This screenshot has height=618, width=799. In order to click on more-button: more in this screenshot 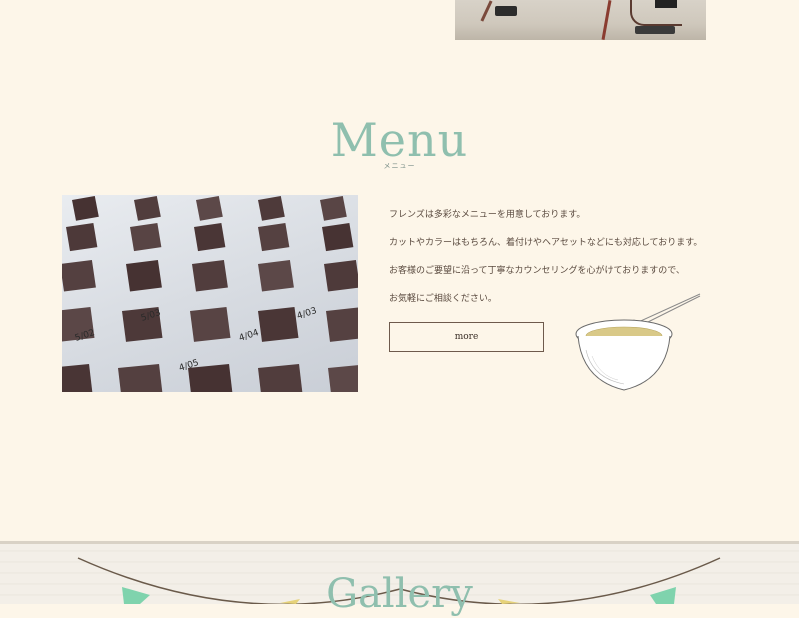, I will do `click(466, 337)`.